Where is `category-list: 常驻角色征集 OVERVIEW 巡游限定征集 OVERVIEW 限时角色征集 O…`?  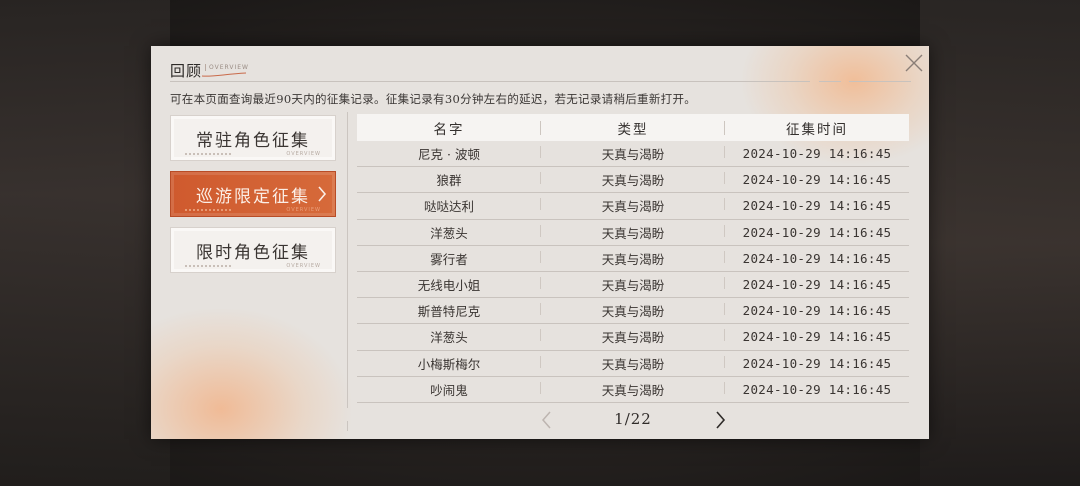
category-list: 常驻角色征集 OVERVIEW 巡游限定征集 OVERVIEW 限时角色征集 O… is located at coordinates (253, 199).